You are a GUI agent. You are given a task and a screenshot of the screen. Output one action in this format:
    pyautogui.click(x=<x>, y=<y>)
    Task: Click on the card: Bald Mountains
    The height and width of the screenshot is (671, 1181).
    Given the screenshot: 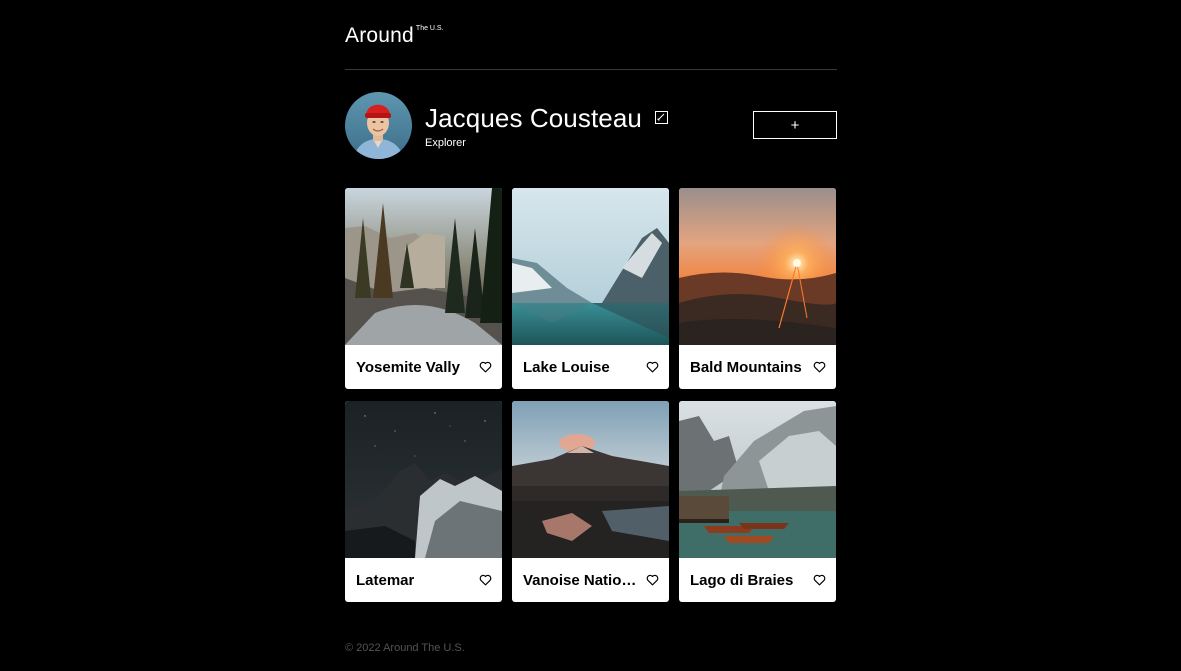 What is the action you would take?
    pyautogui.click(x=757, y=288)
    